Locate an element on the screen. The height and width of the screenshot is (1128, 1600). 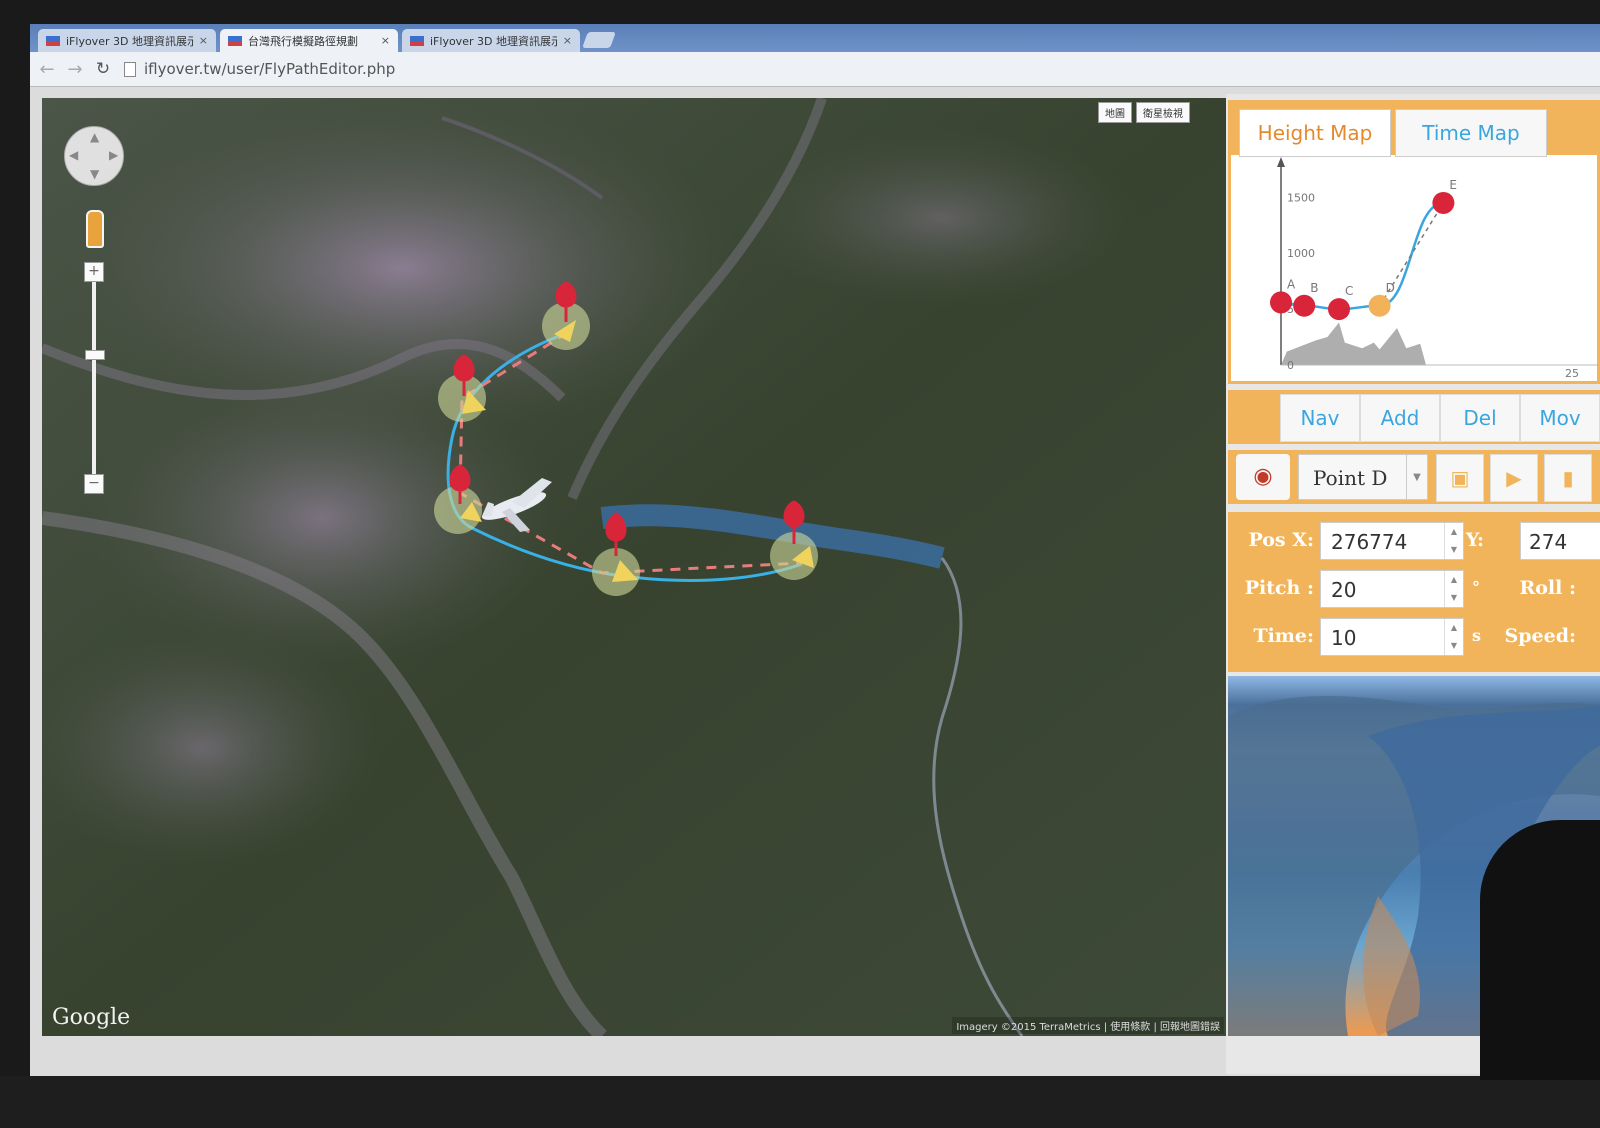
google-logo: Google is located at coordinates (91, 1017).